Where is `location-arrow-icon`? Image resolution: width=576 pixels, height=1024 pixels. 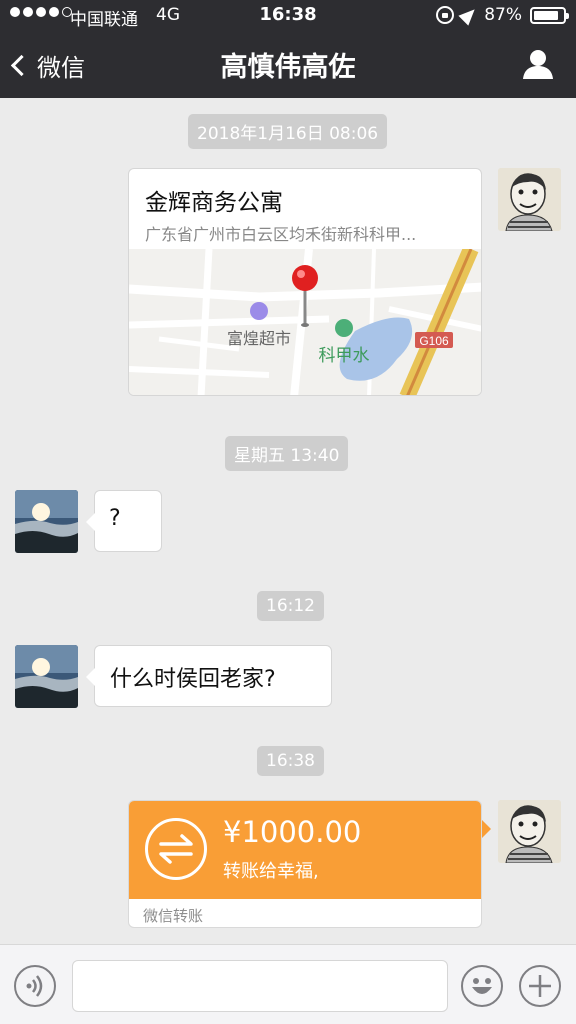
location-arrow-icon is located at coordinates (469, 15).